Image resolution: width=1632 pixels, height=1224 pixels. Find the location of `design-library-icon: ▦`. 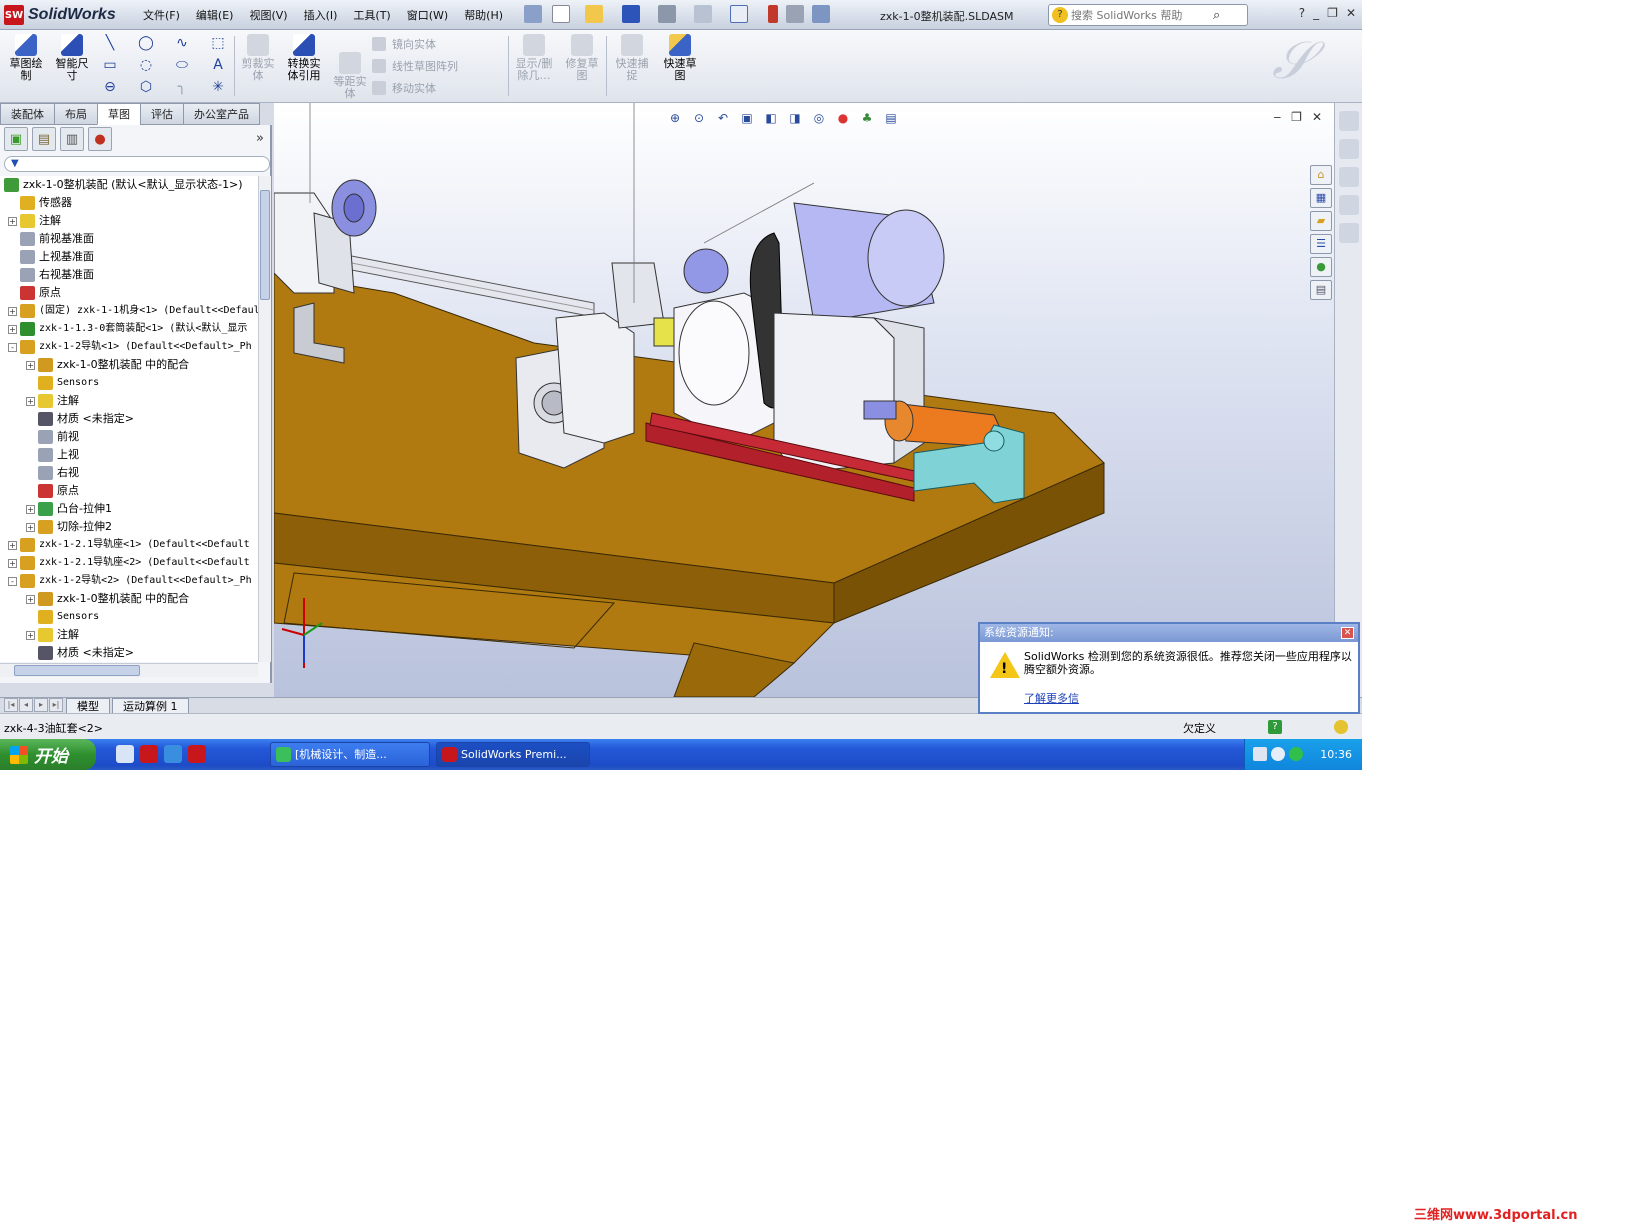

design-library-icon: ▦ is located at coordinates (1321, 198).